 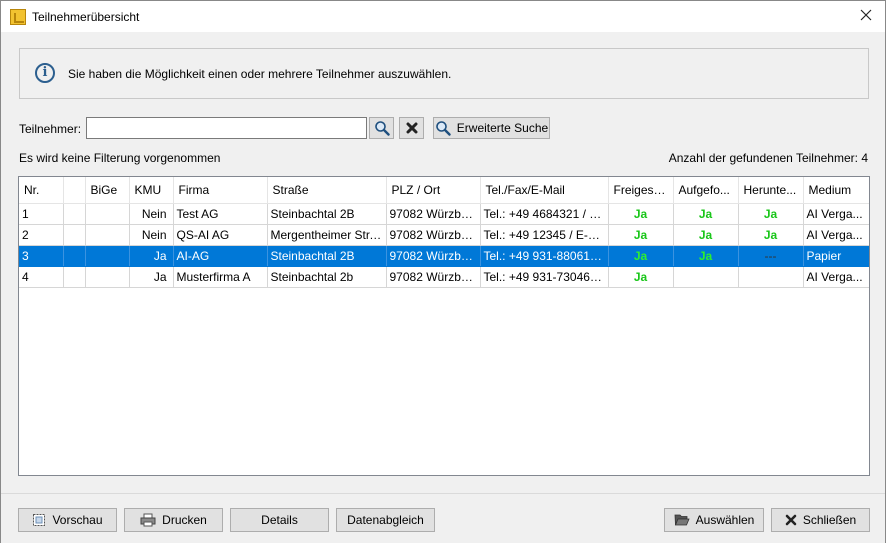 What do you see at coordinates (443, 128) in the screenshot?
I see `magnifier-icon` at bounding box center [443, 128].